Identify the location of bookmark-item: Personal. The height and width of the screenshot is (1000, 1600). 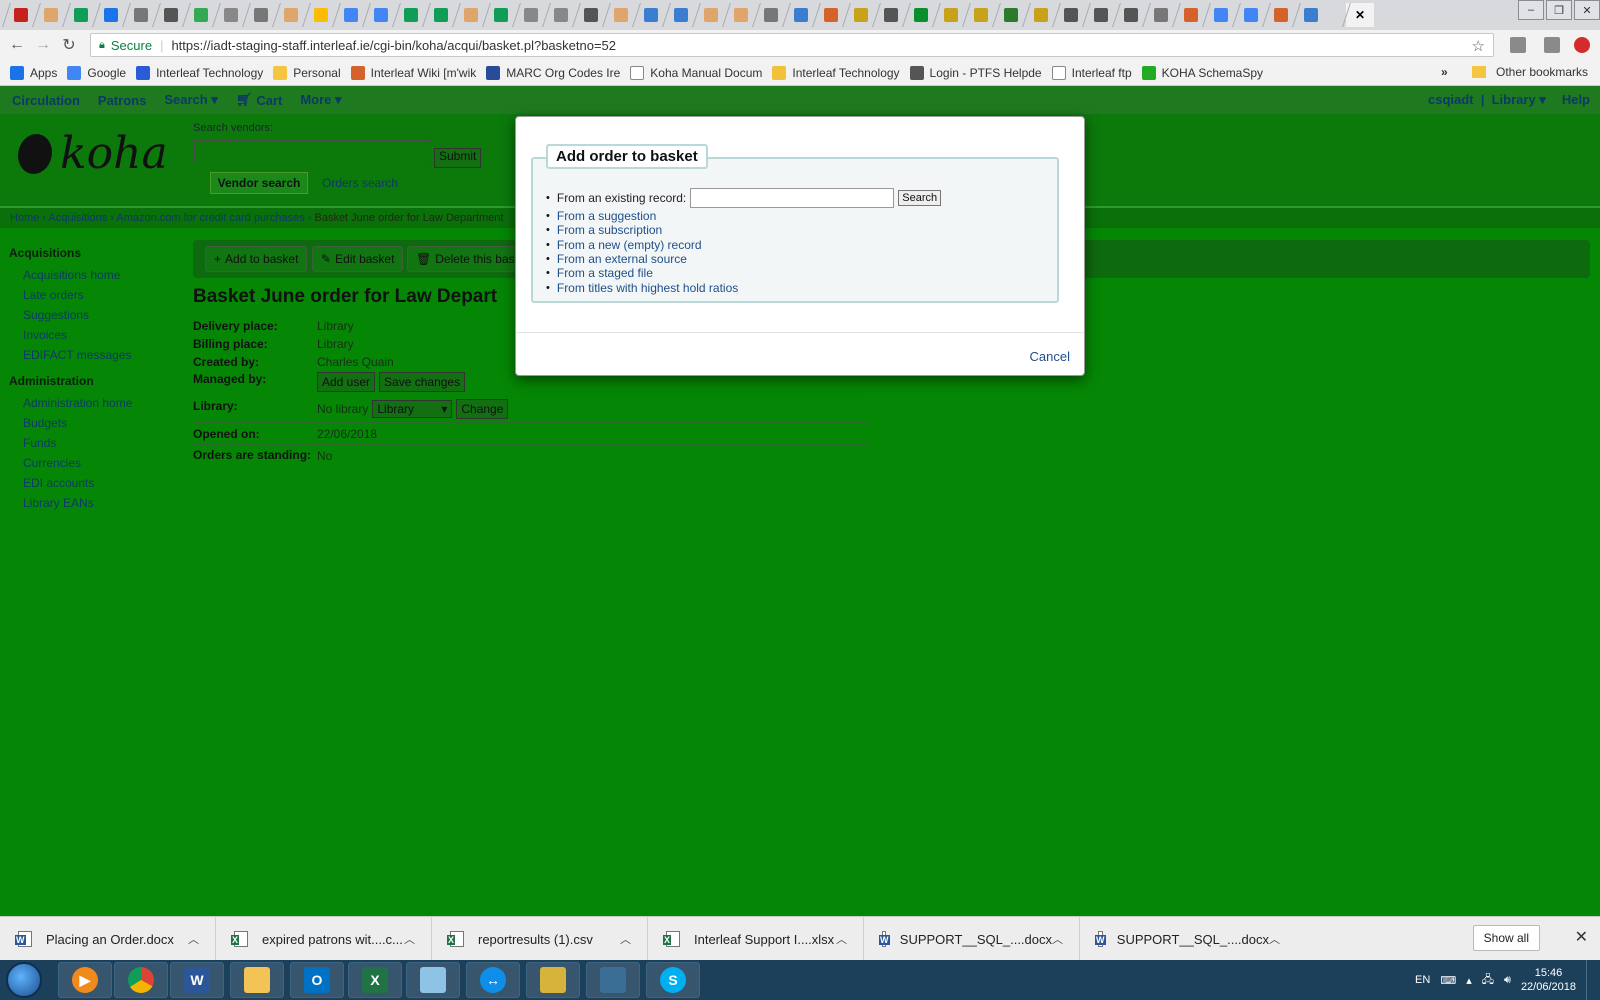
(307, 72).